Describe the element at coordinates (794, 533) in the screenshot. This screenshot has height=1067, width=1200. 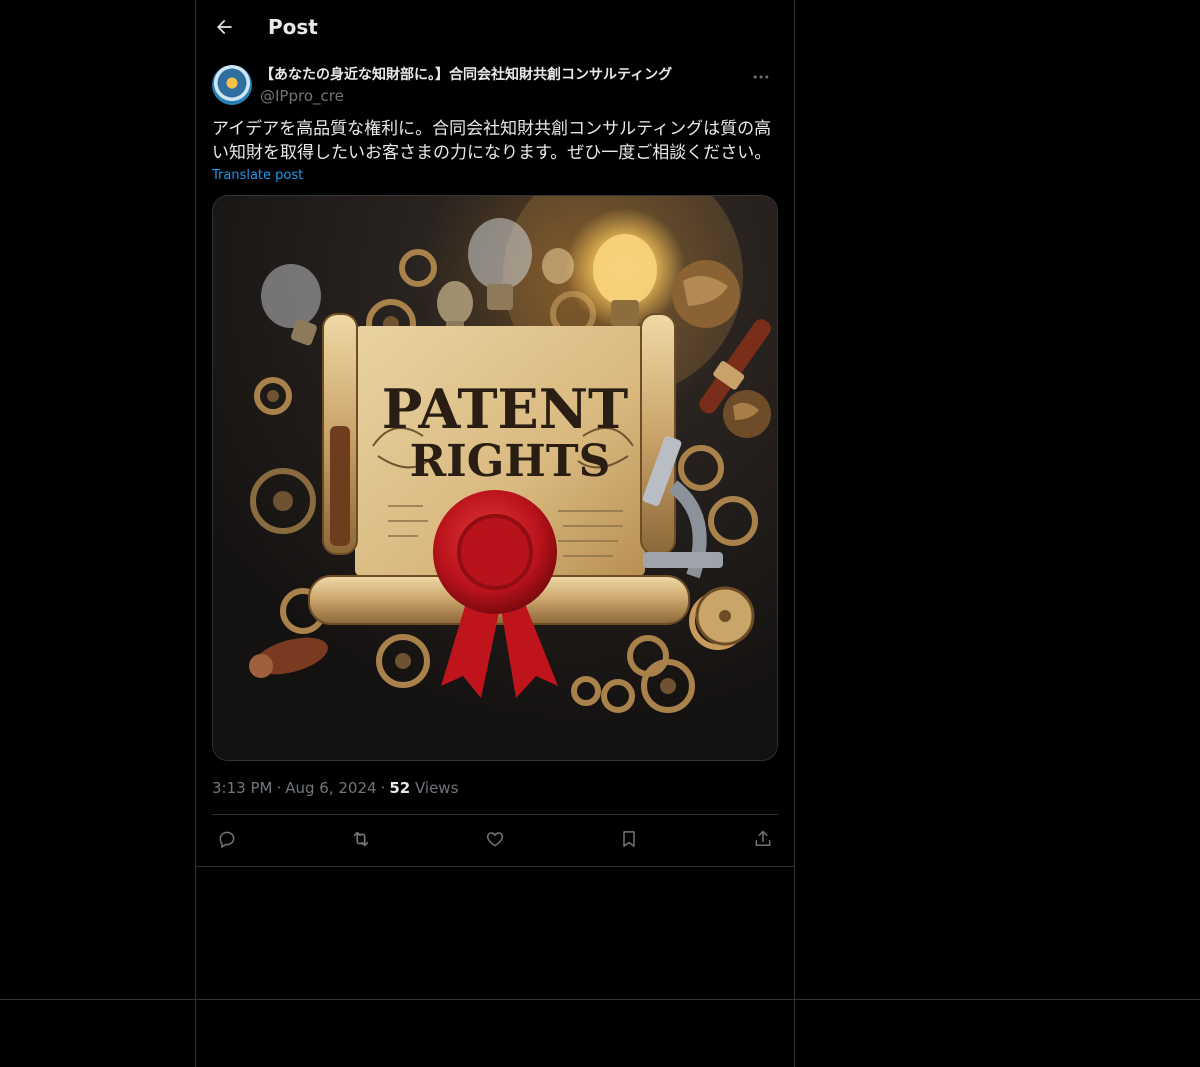
I see `right-border` at that location.